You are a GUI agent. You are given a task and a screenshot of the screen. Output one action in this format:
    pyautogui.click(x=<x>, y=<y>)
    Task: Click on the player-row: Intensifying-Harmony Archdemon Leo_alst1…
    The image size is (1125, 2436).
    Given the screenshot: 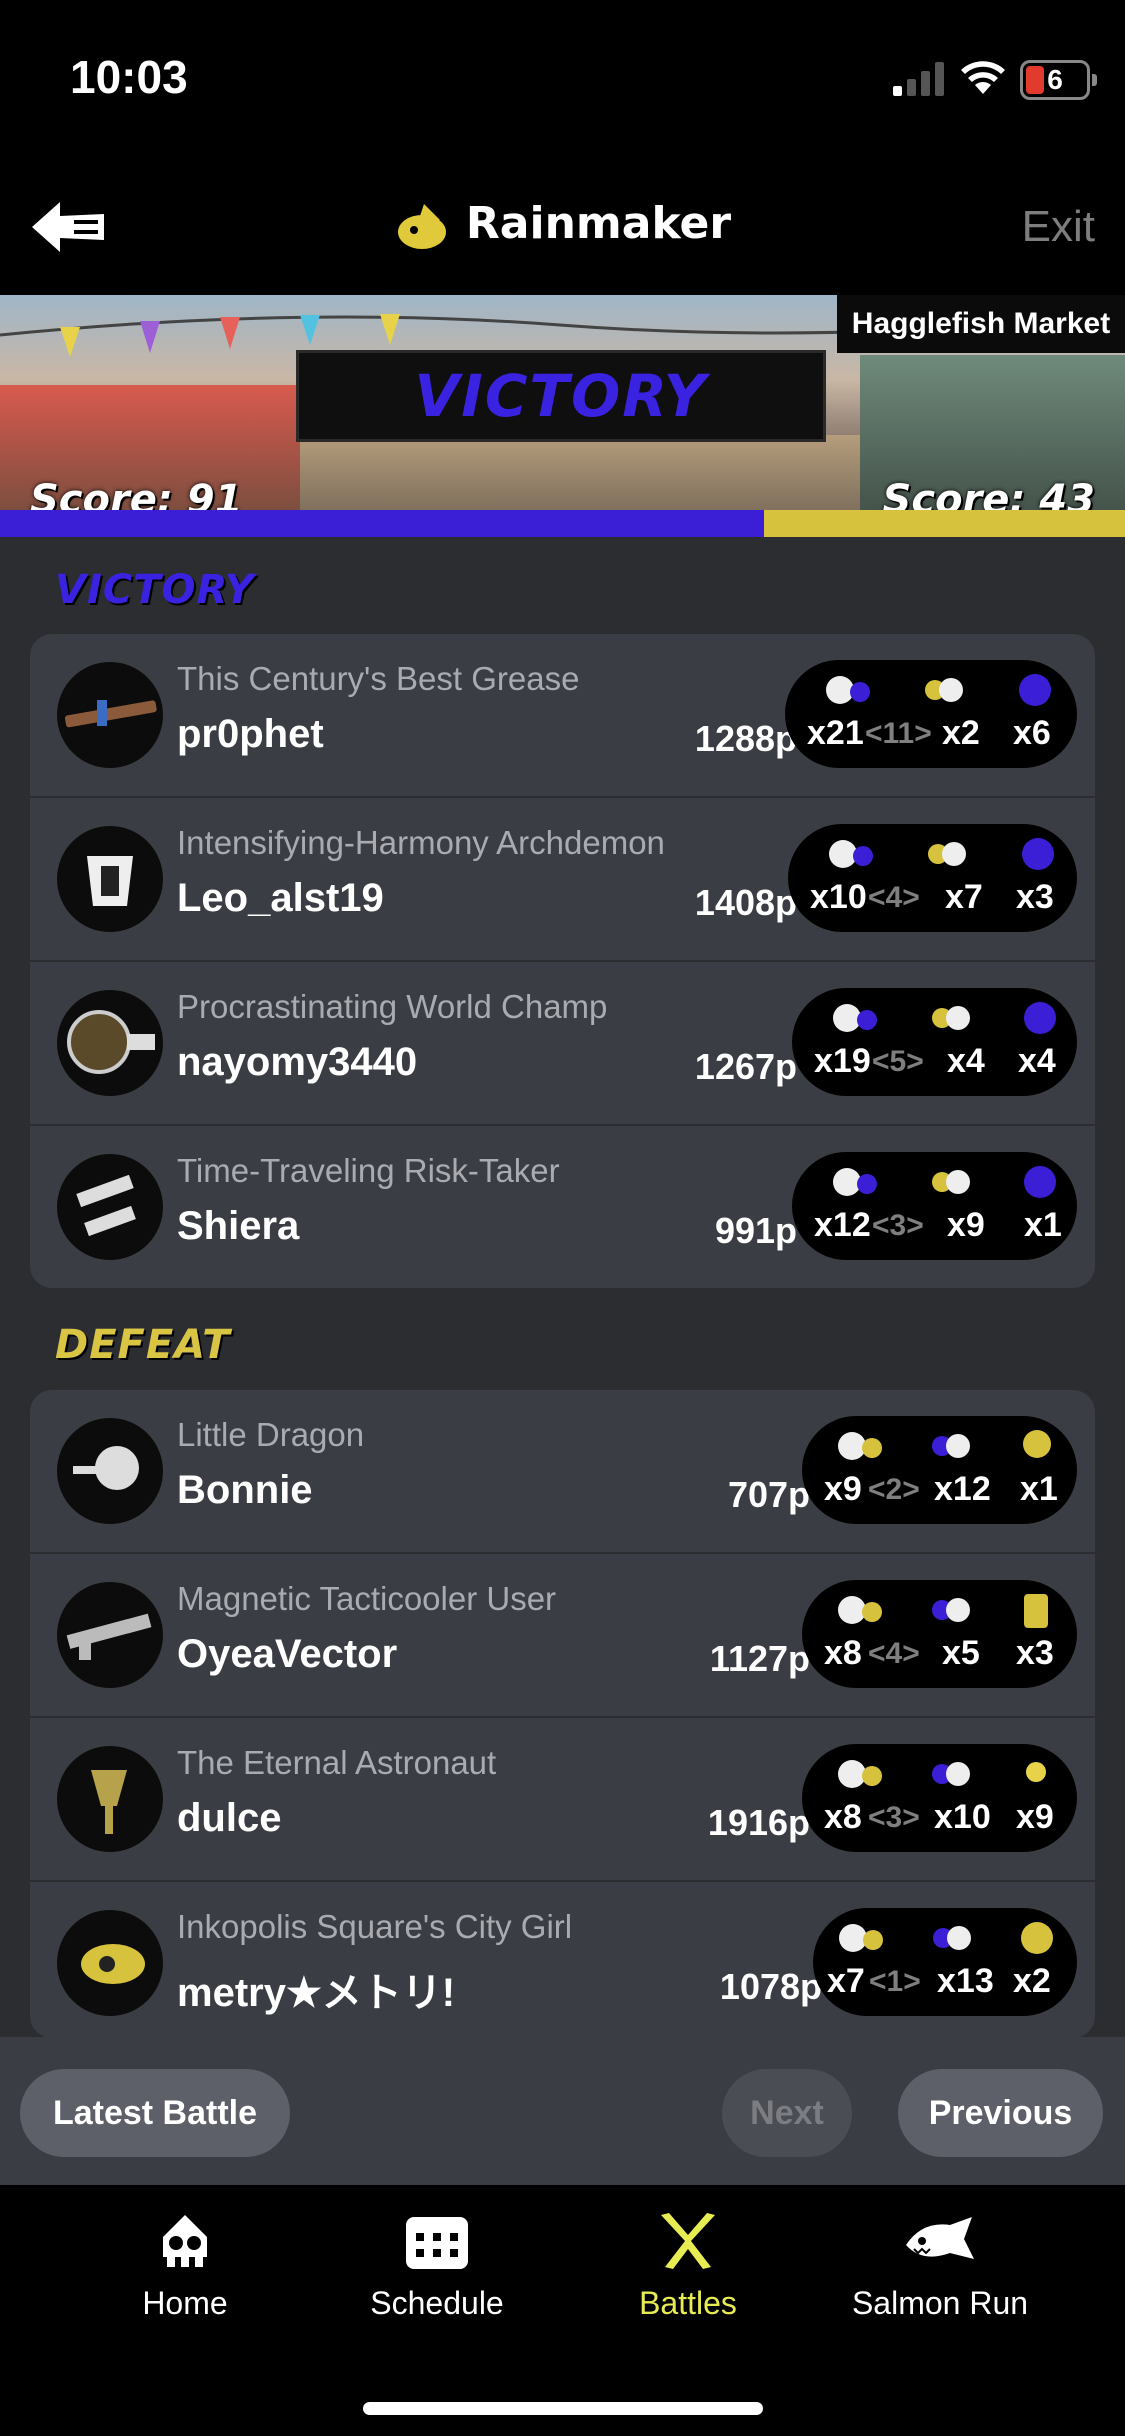 What is the action you would take?
    pyautogui.click(x=562, y=880)
    